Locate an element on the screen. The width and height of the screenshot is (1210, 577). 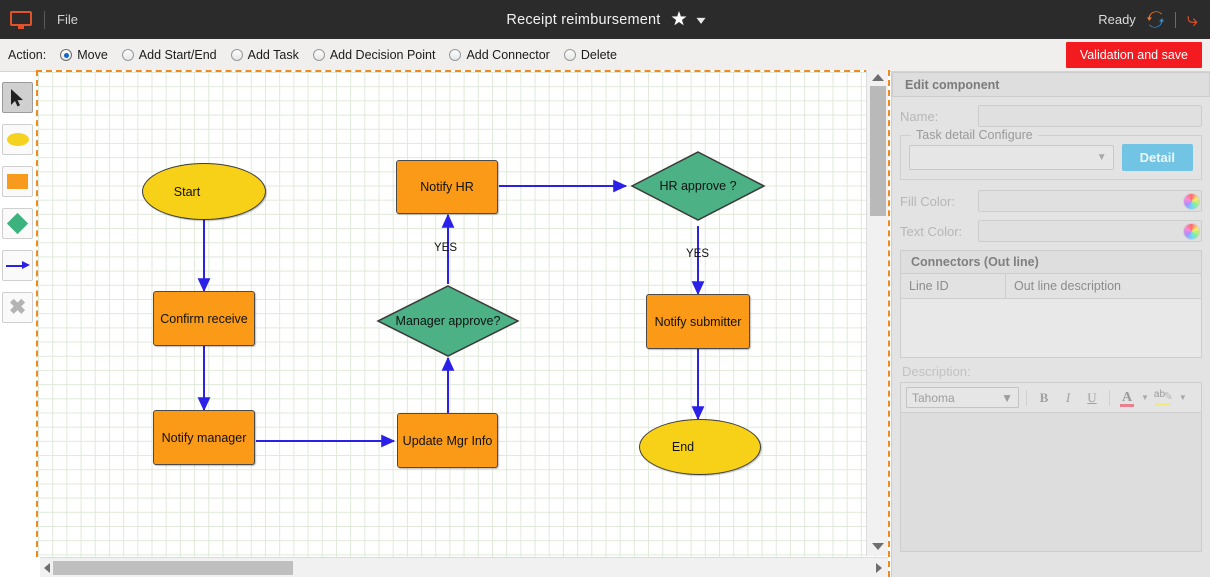
validation-and-save-button: Validation and save is located at coordinates (1133, 55).